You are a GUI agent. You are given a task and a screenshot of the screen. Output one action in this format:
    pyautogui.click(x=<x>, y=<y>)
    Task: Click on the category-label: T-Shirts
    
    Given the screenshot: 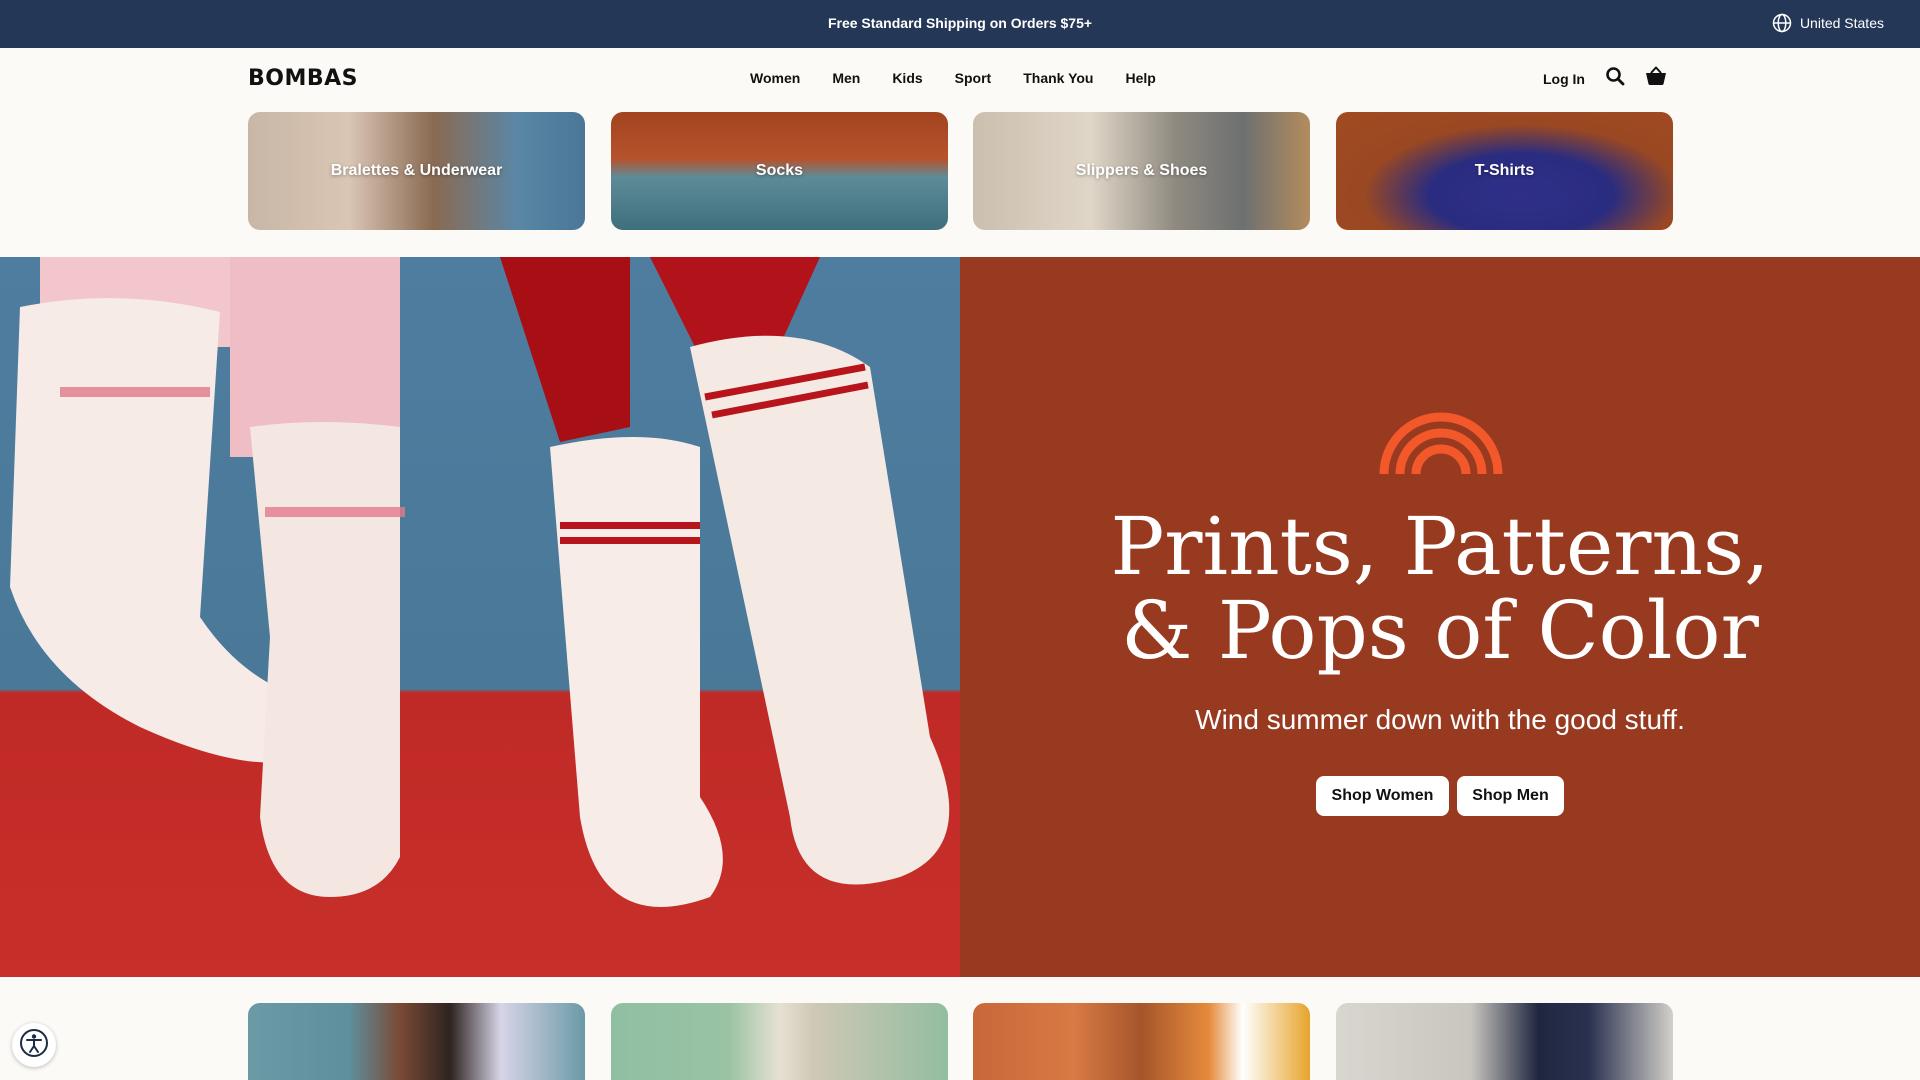 What is the action you would take?
    pyautogui.click(x=1504, y=170)
    